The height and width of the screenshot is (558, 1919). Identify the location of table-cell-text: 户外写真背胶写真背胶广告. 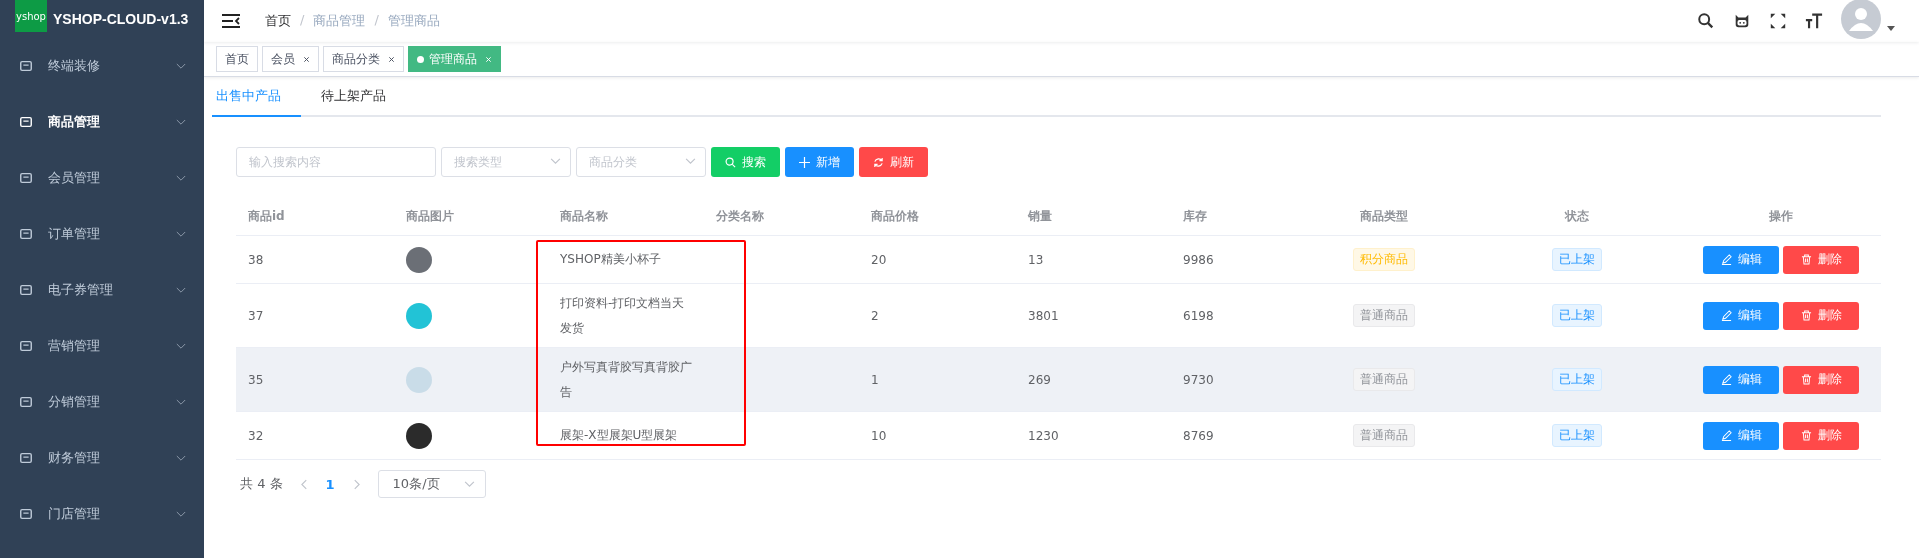
(626, 379).